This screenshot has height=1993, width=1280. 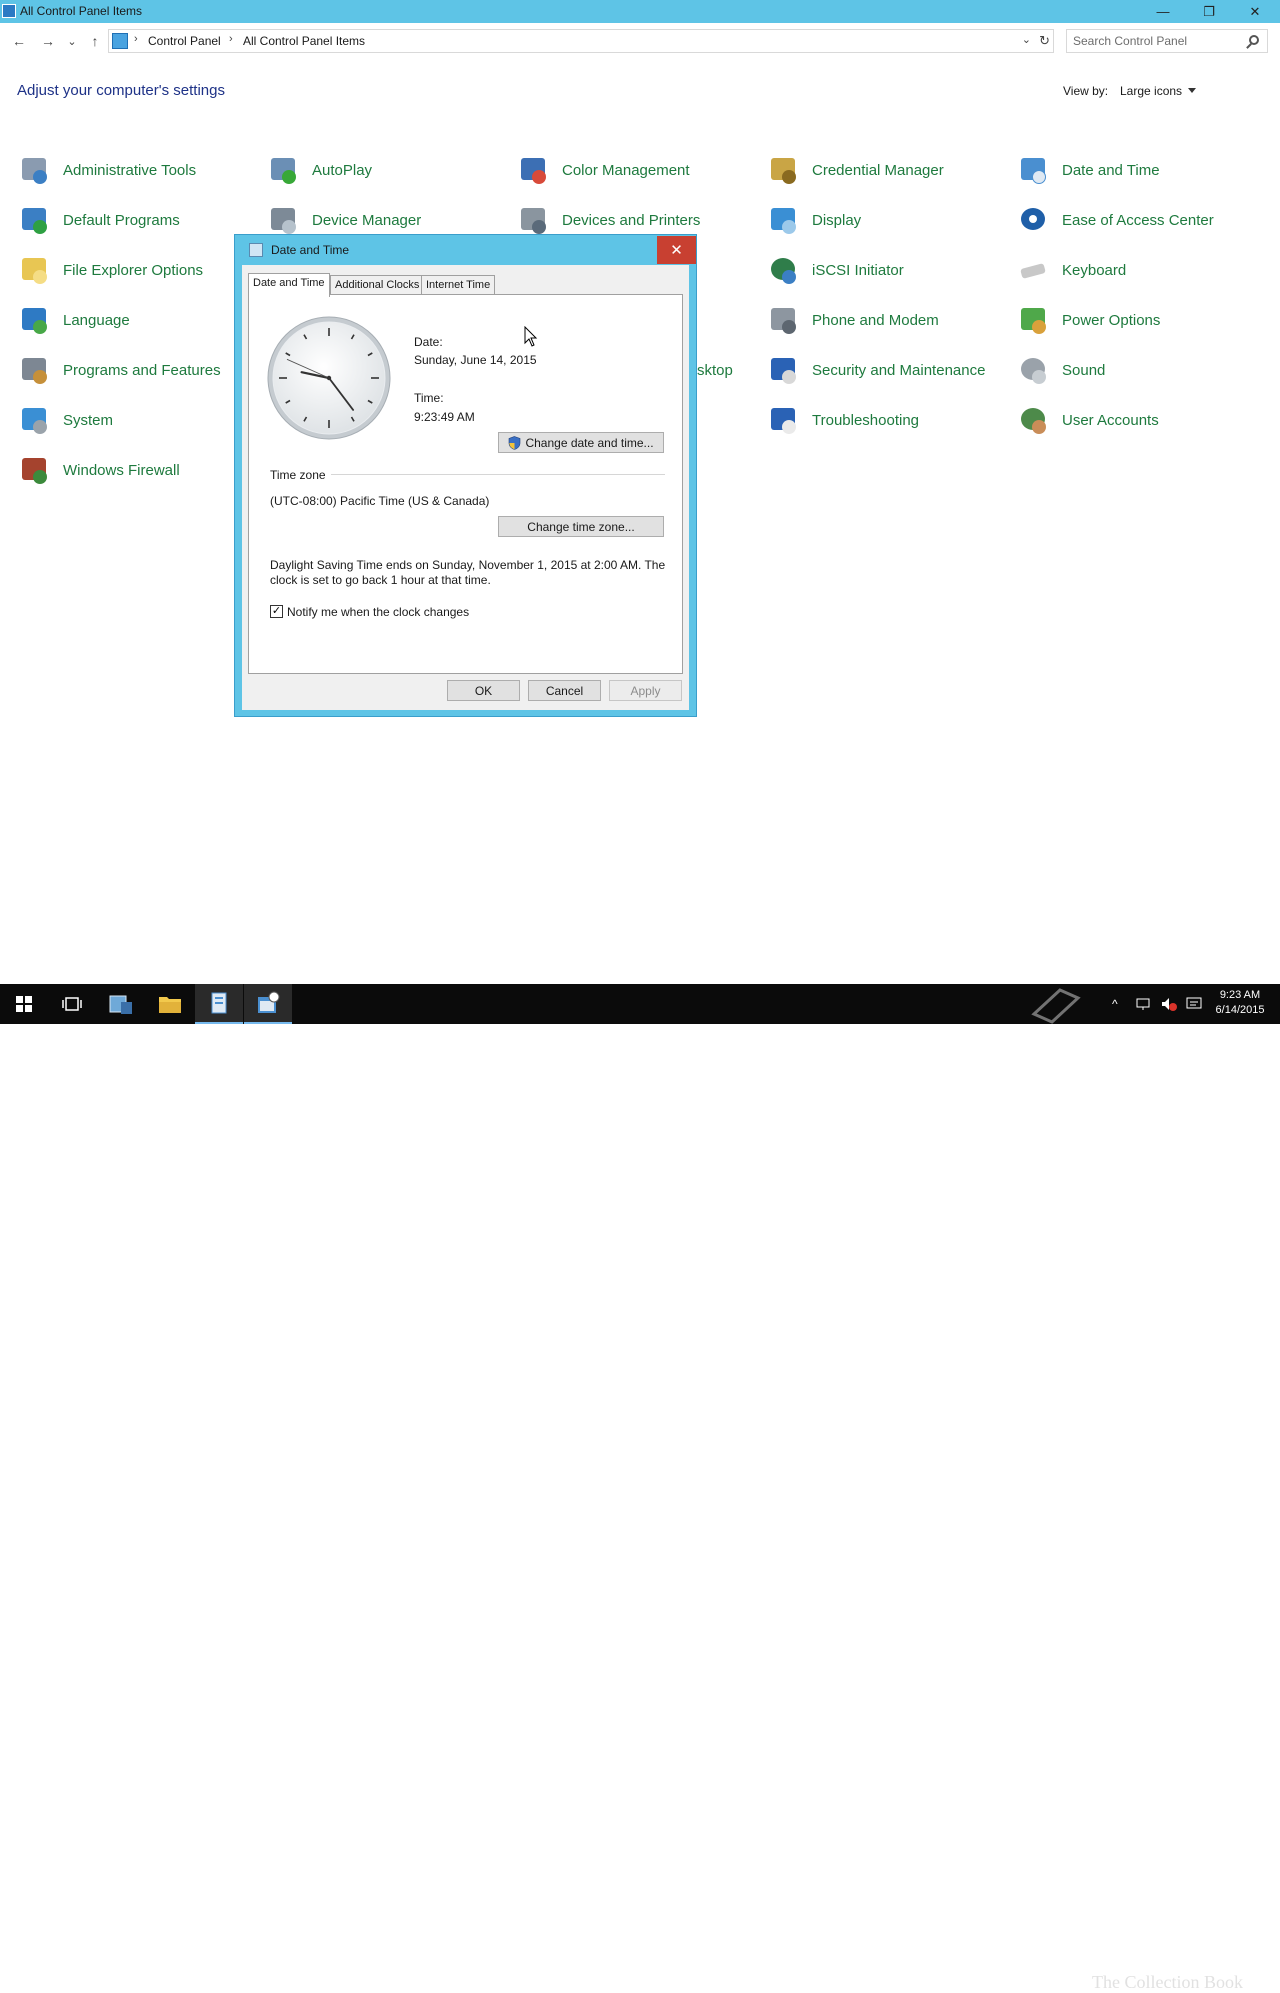 What do you see at coordinates (121, 1004) in the screenshot?
I see `taskbar-server-manager` at bounding box center [121, 1004].